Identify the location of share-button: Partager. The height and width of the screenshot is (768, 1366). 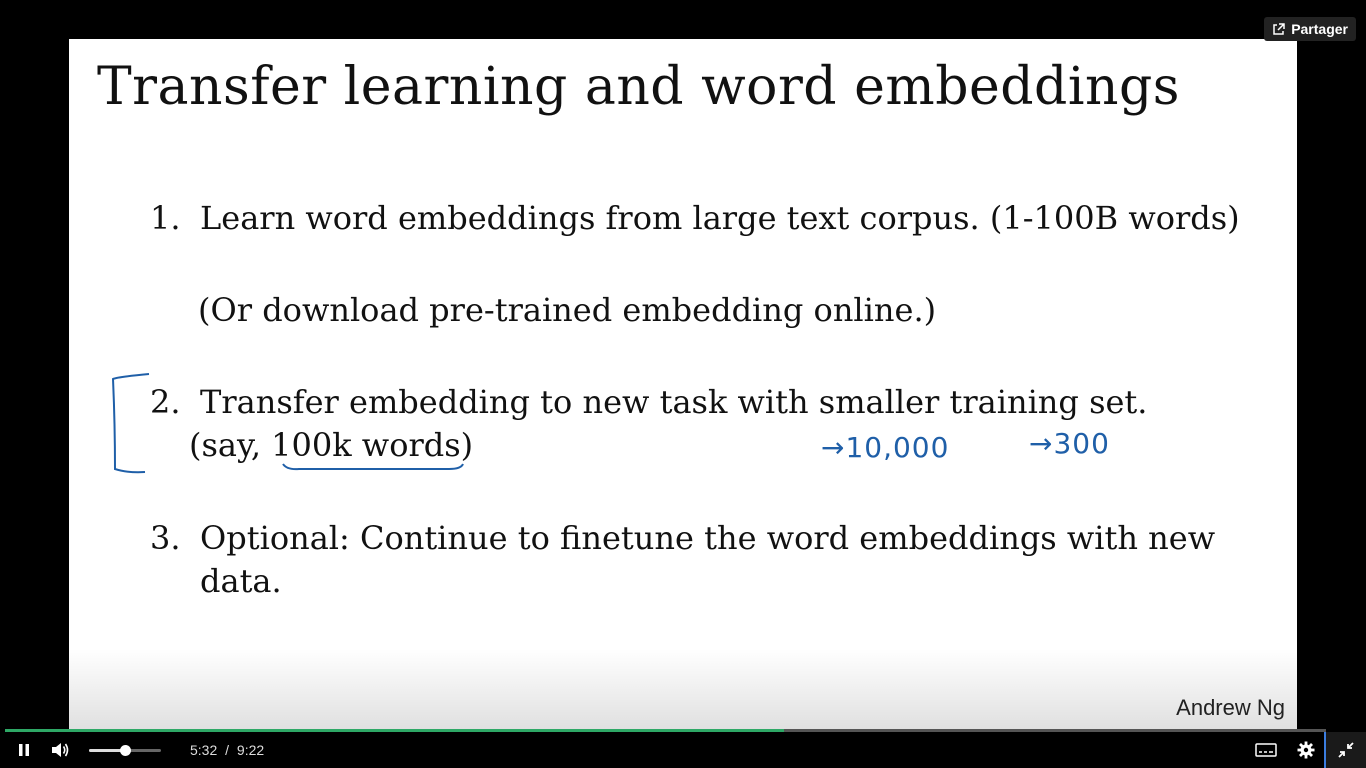
(1310, 29).